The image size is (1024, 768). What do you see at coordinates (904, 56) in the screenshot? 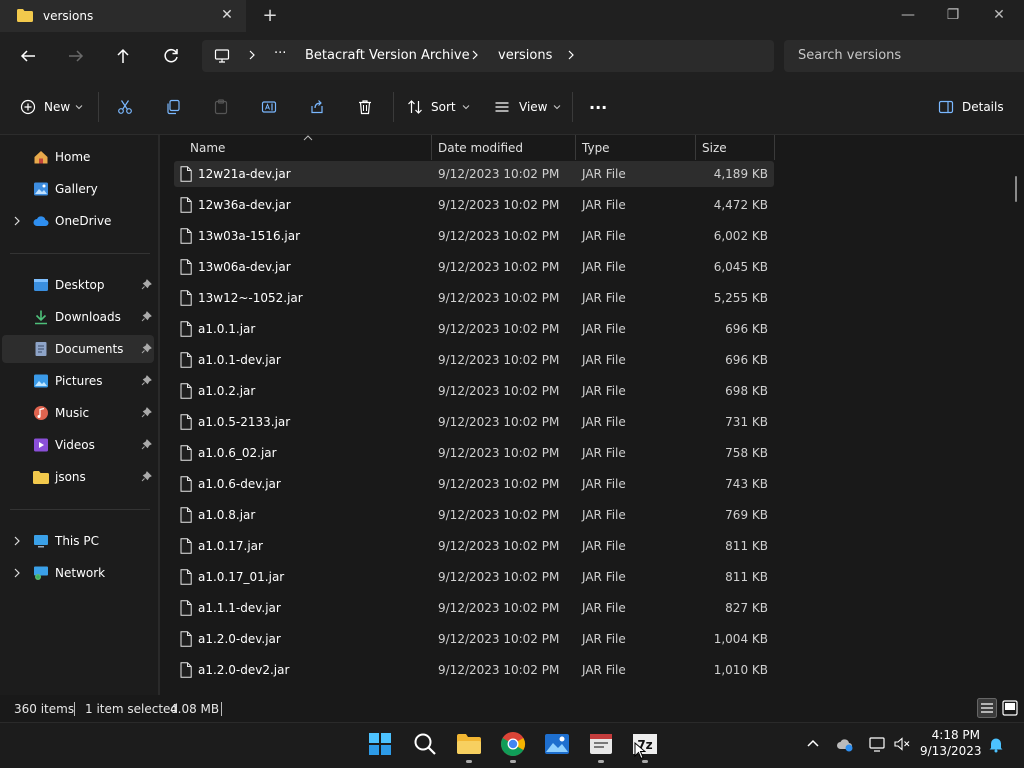
I see `search-box: Search versions` at bounding box center [904, 56].